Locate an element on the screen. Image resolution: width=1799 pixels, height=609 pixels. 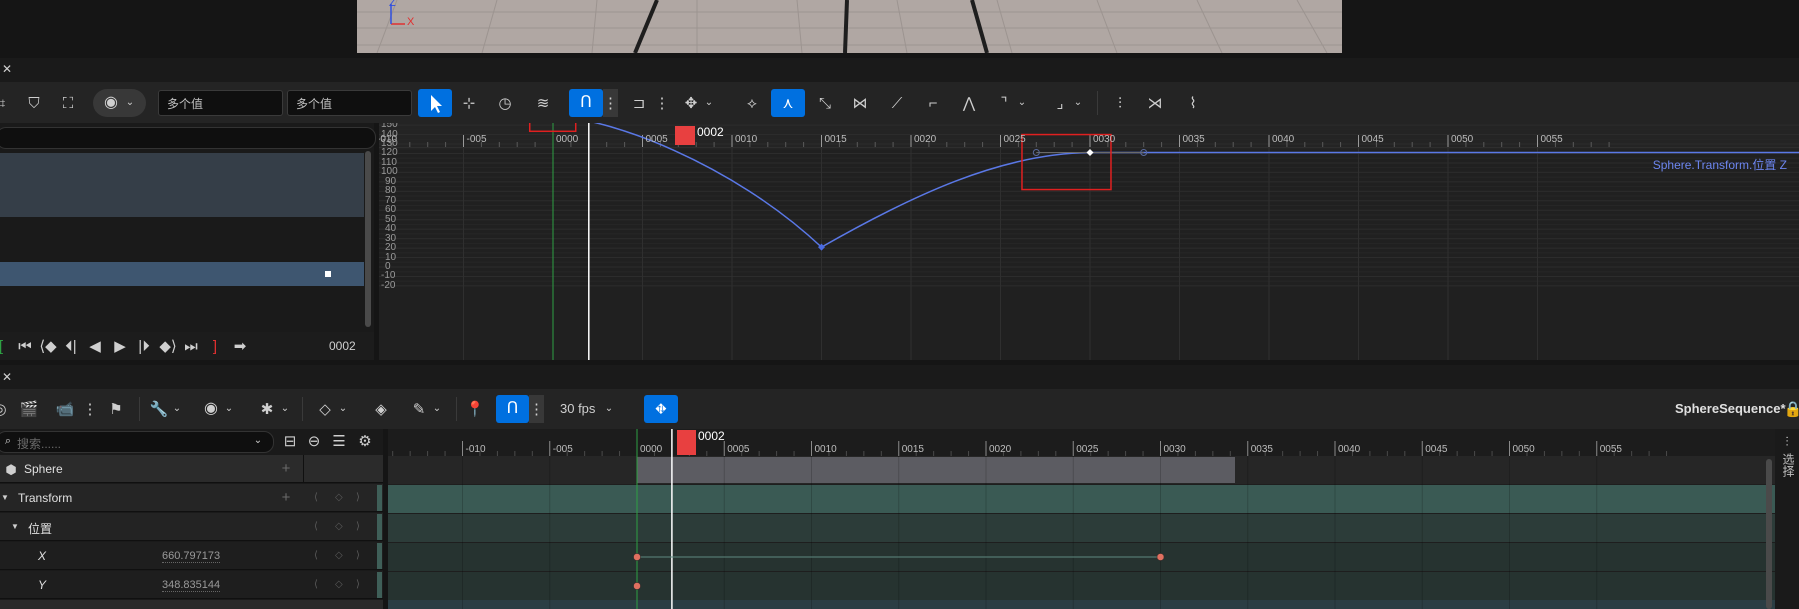
side-tab-label: 选择 is located at coordinates (1788, 465).